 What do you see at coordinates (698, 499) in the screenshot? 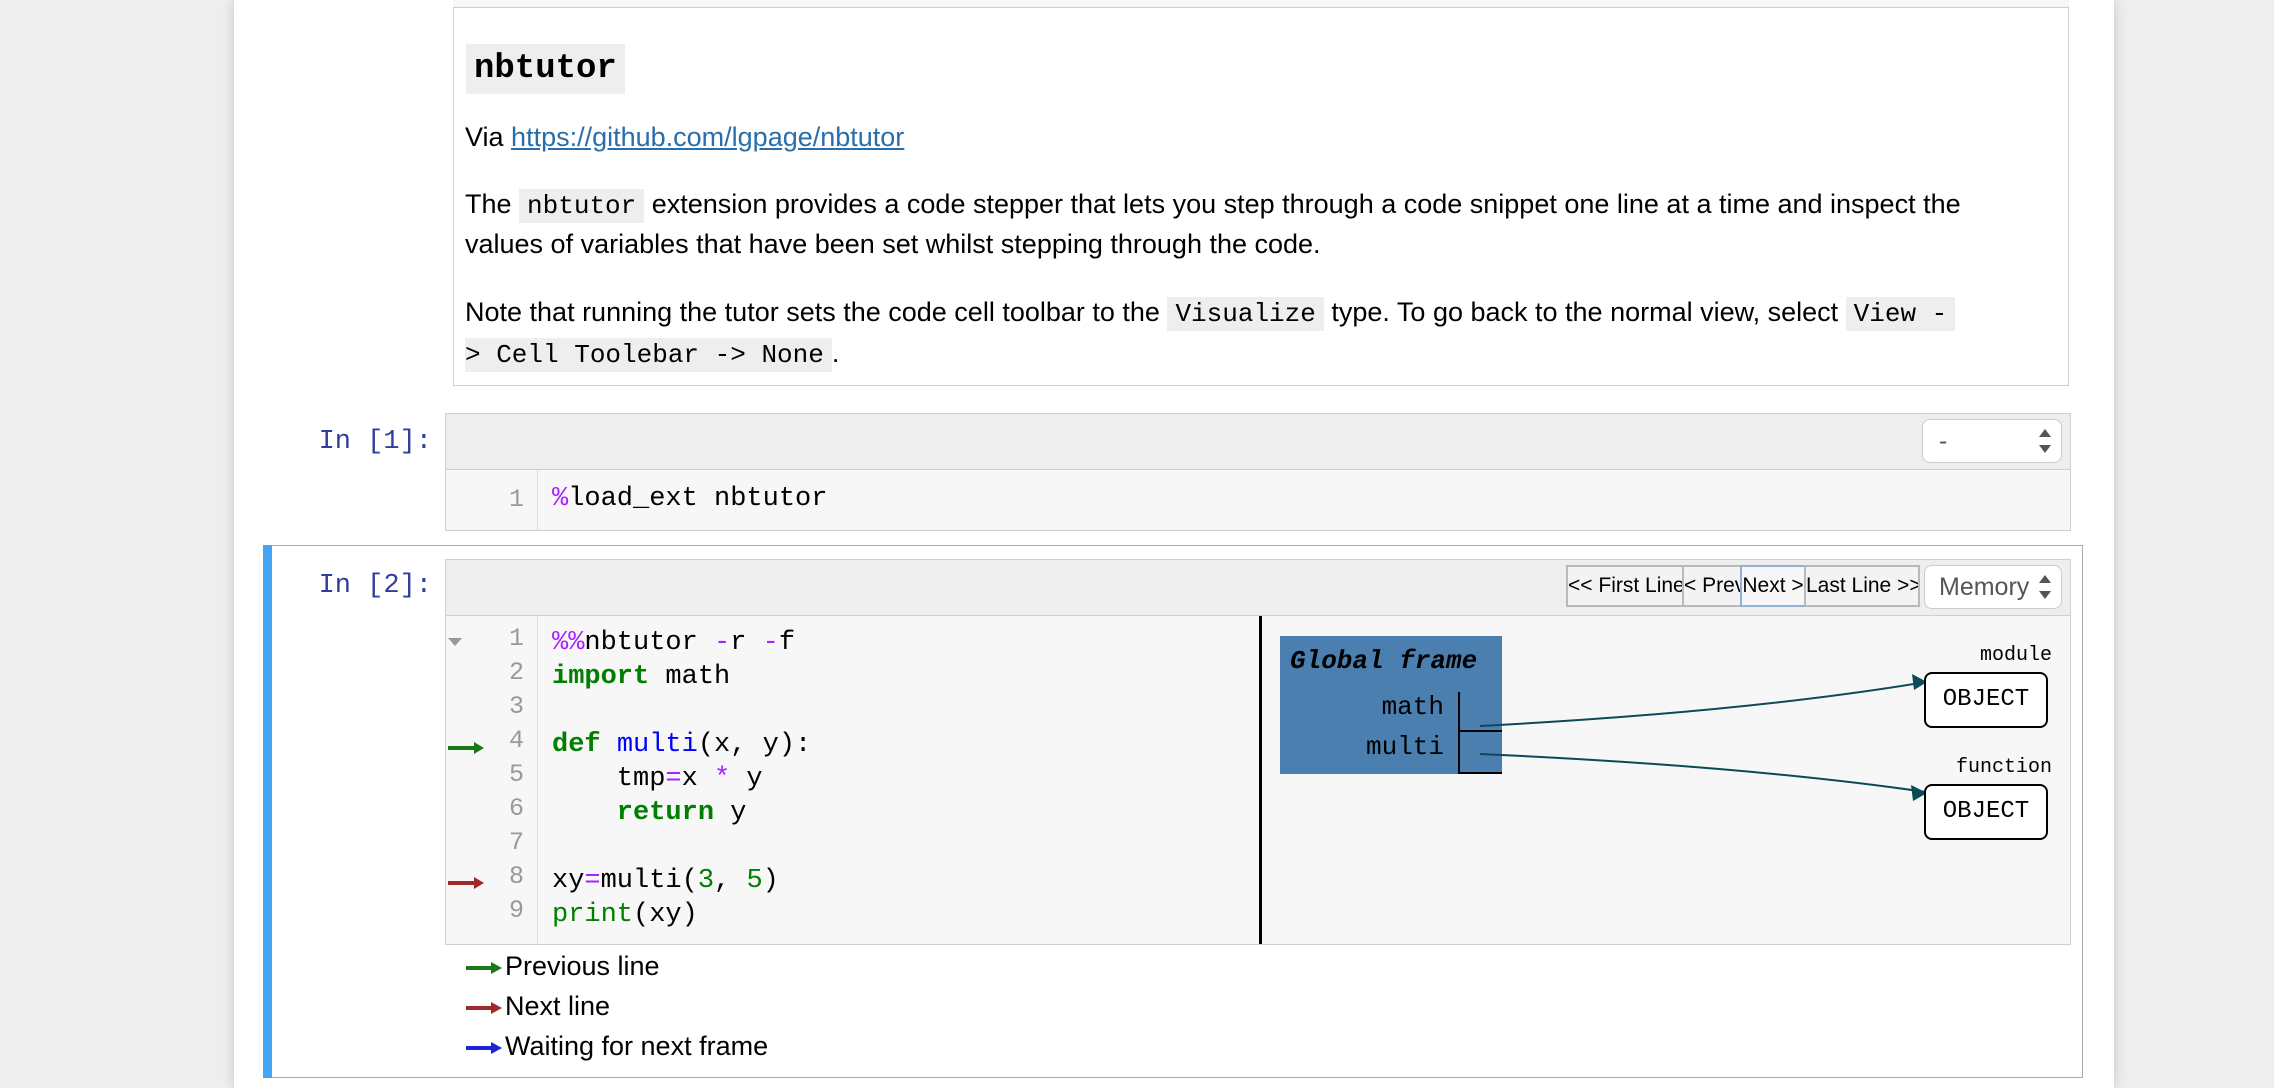
I see `code-text: load_ext nbtutor` at bounding box center [698, 499].